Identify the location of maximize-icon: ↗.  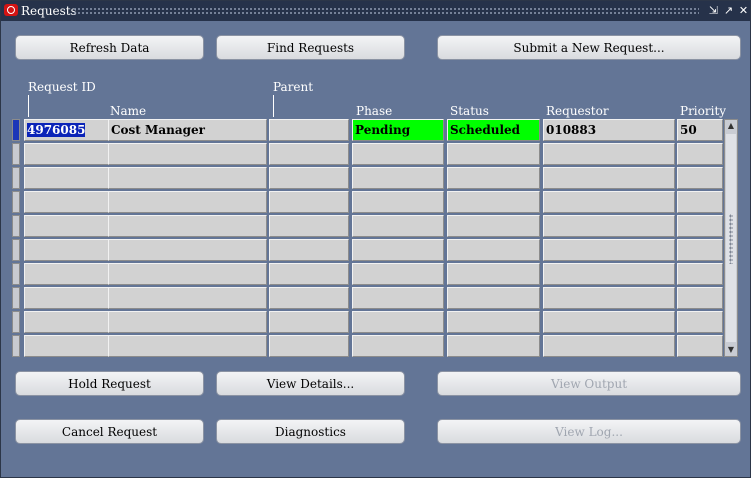
(728, 10).